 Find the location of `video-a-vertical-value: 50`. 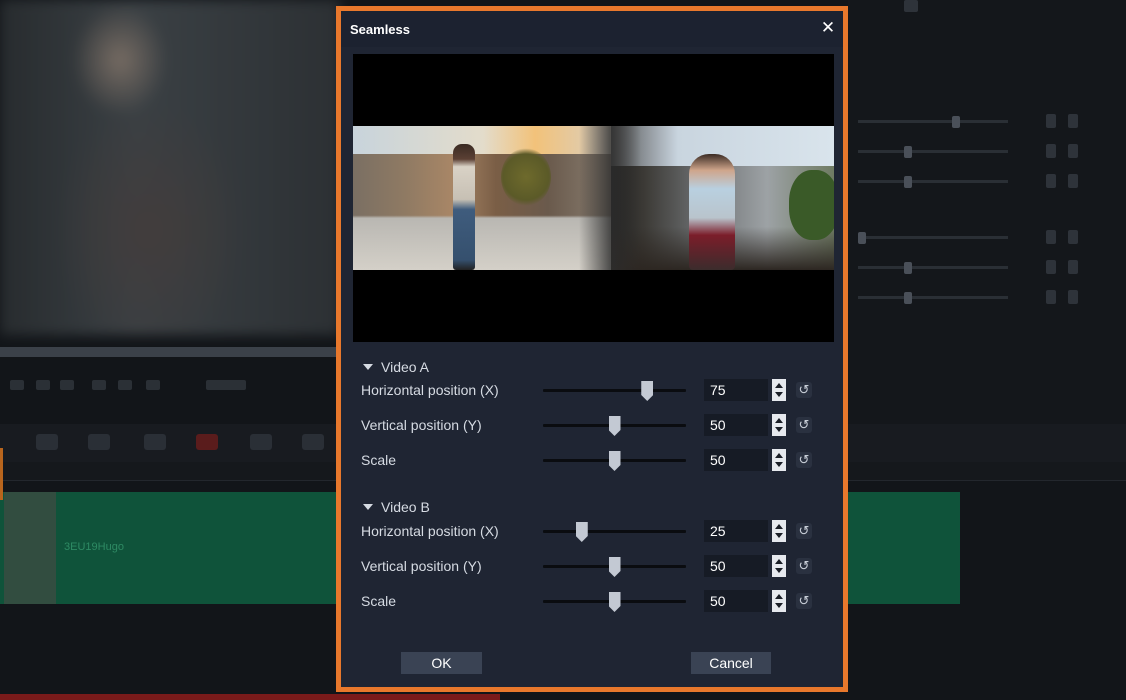

video-a-vertical-value: 50 is located at coordinates (736, 425).